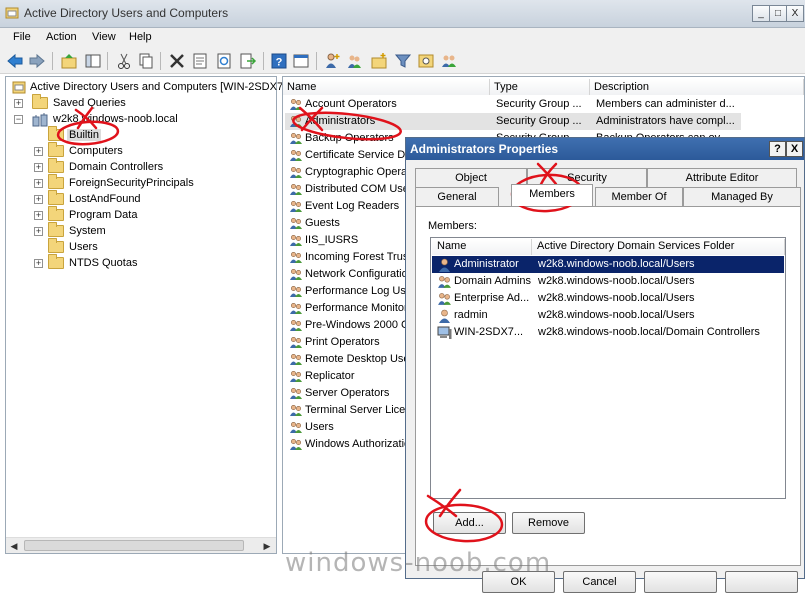 Image resolution: width=805 pixels, height=593 pixels. What do you see at coordinates (103, 263) in the screenshot?
I see `tree-item-label: NTDS Quotas` at bounding box center [103, 263].